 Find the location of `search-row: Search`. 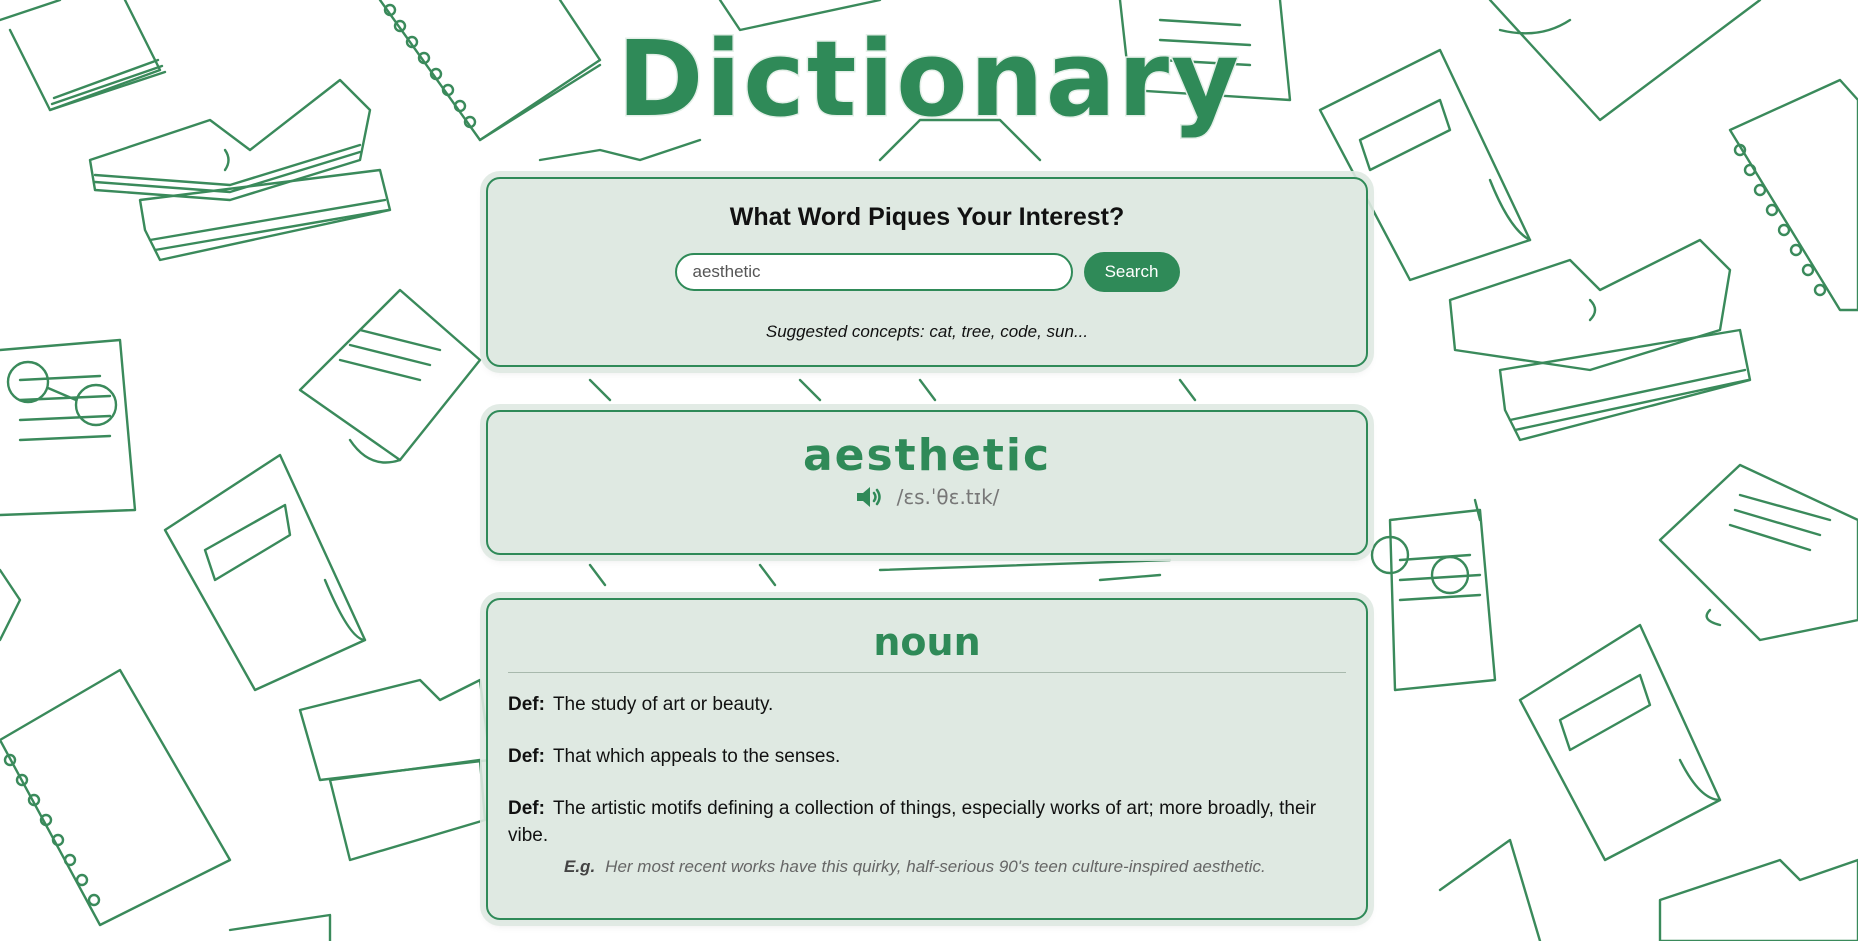

search-row: Search is located at coordinates (927, 272).